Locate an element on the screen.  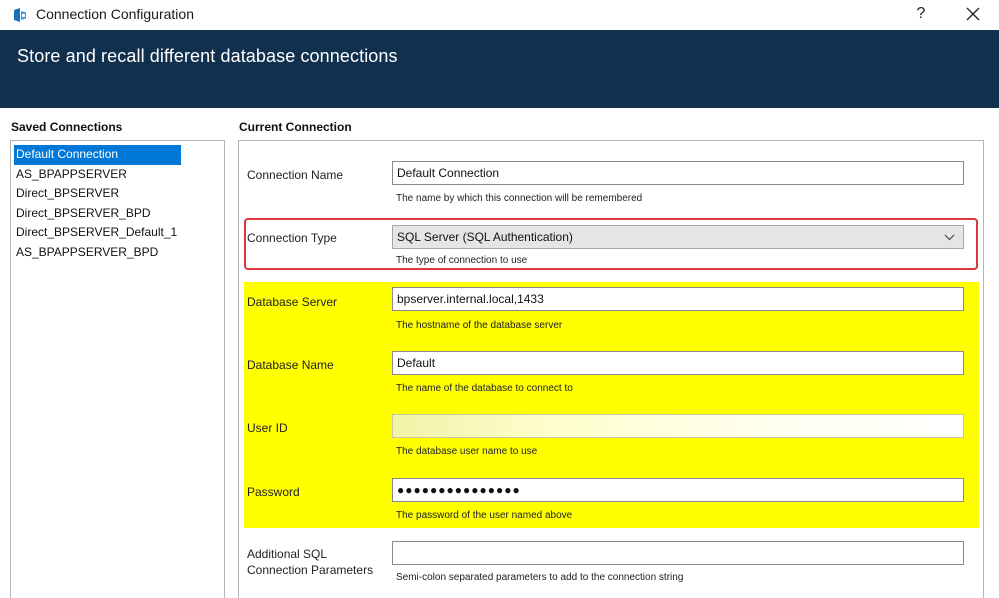
user-id-input is located at coordinates (678, 426).